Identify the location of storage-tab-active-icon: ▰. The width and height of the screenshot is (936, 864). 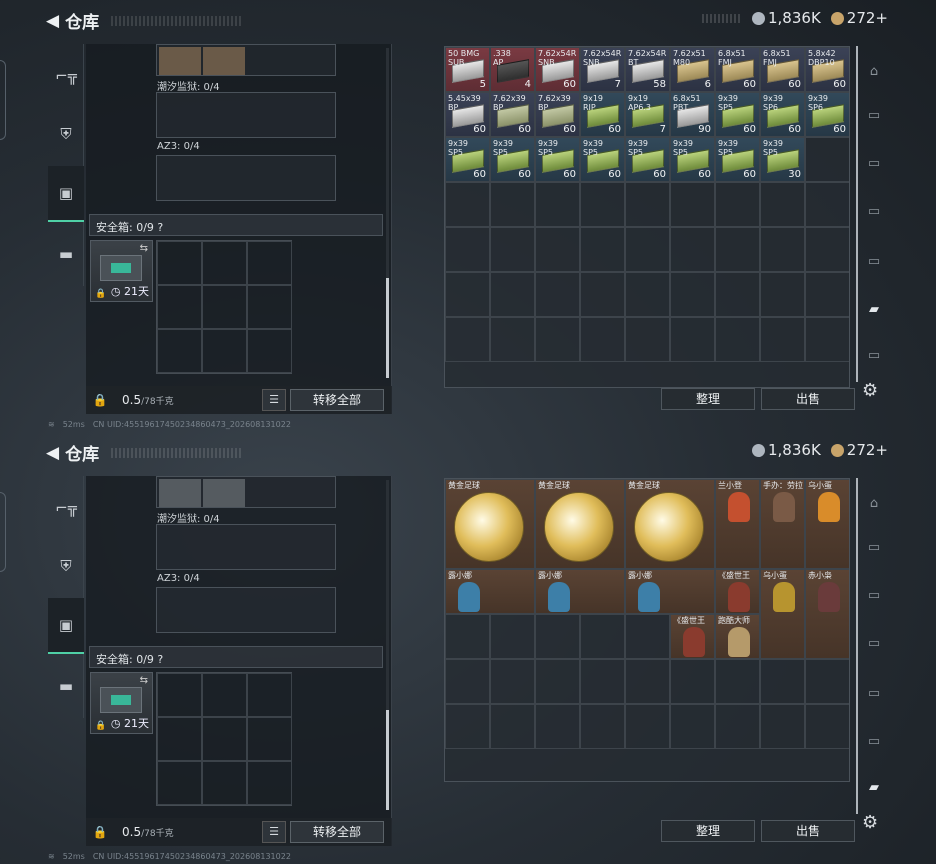
(874, 790).